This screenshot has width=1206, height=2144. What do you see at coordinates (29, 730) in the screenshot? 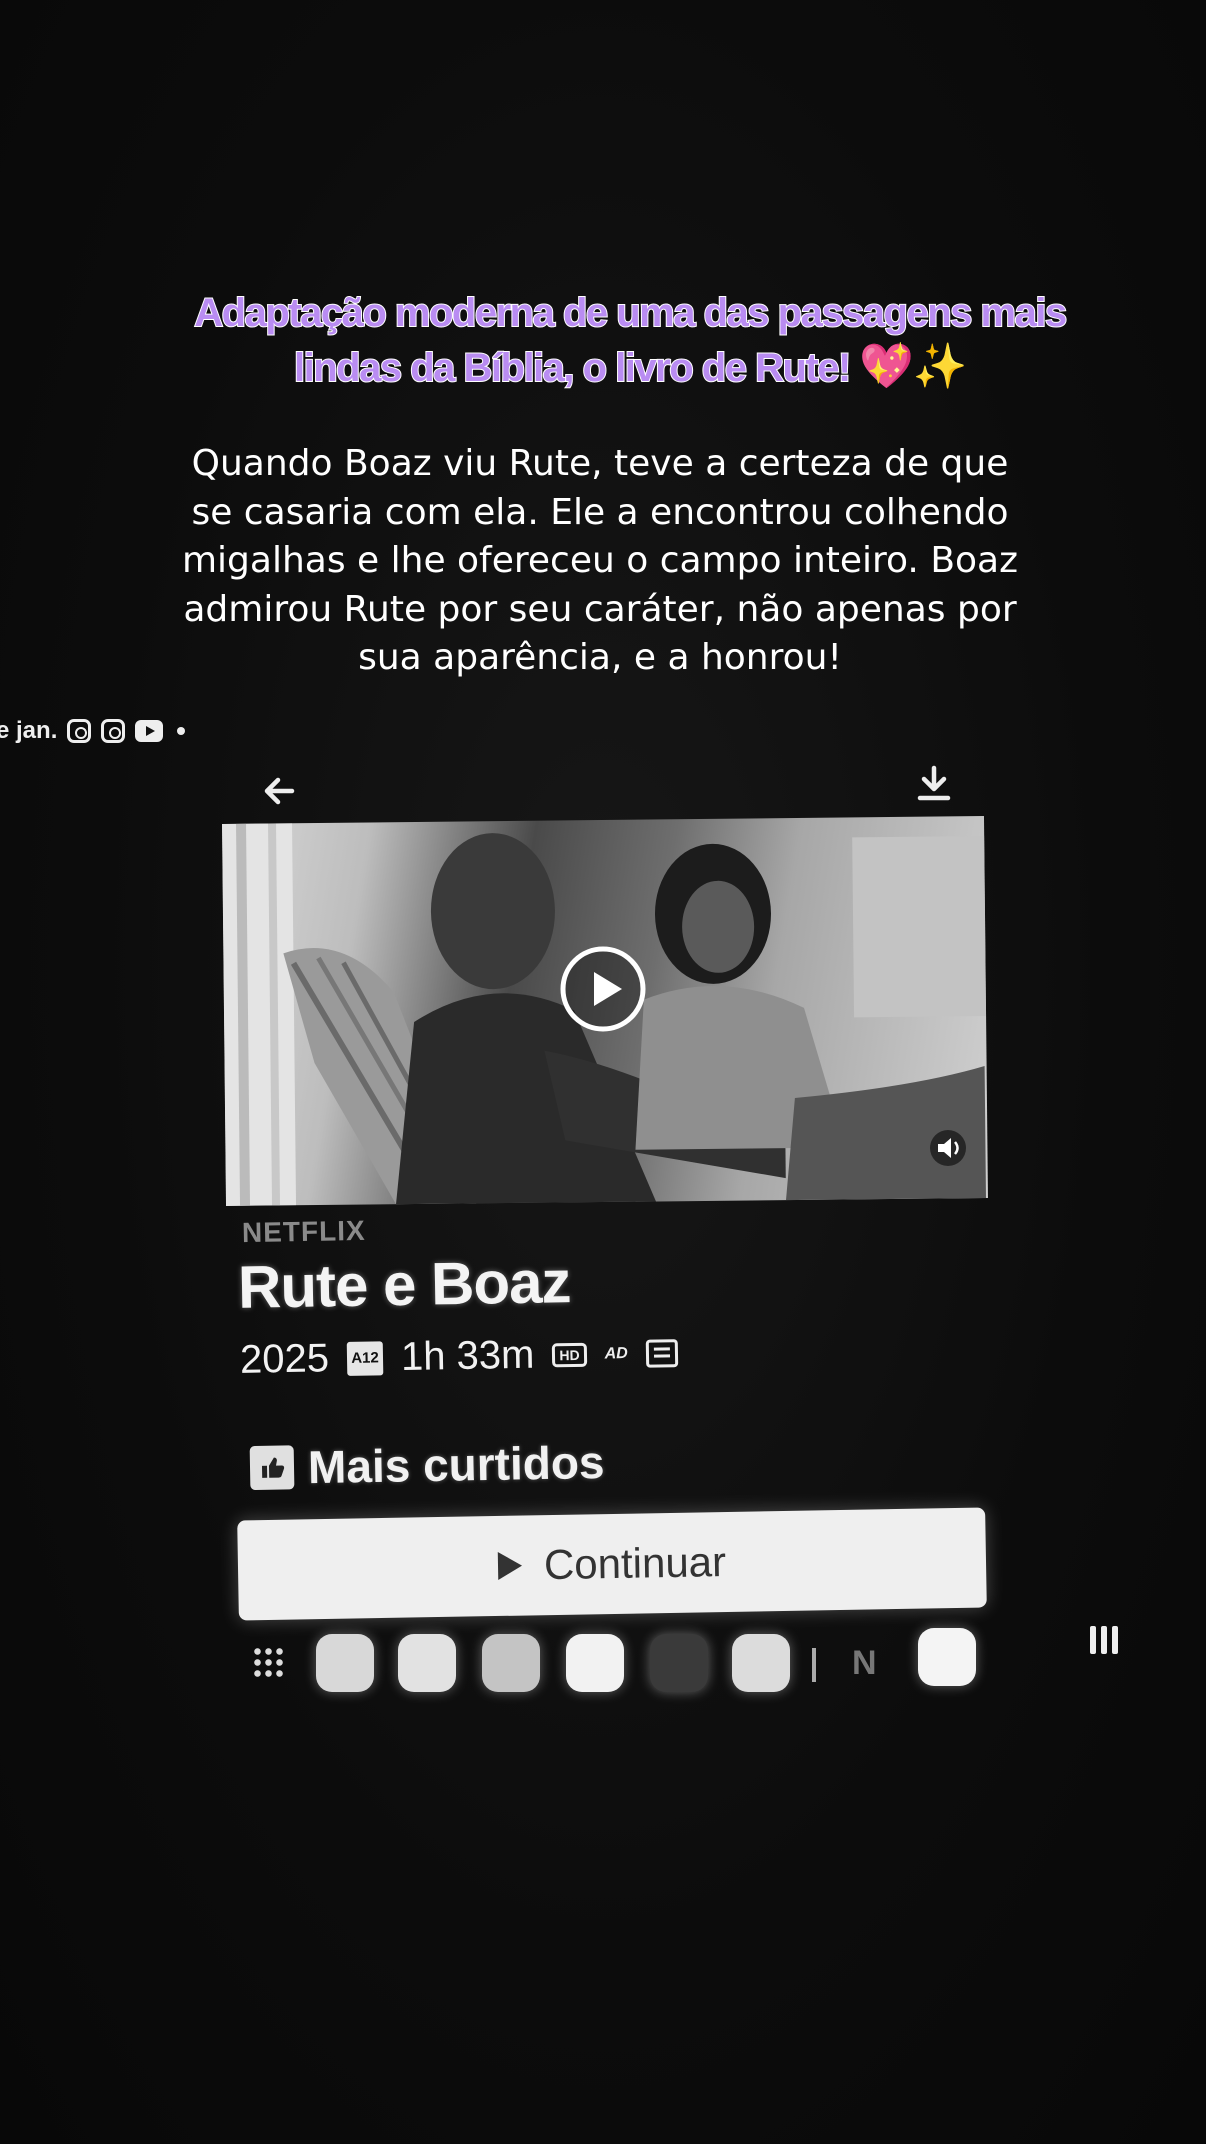
I see `story-date: e jan.` at bounding box center [29, 730].